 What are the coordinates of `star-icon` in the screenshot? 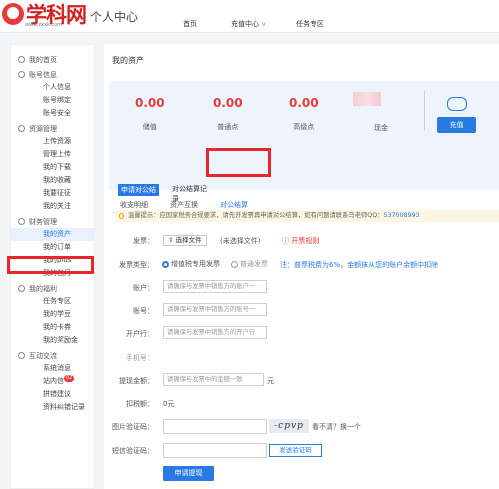 It's located at (21, 74).